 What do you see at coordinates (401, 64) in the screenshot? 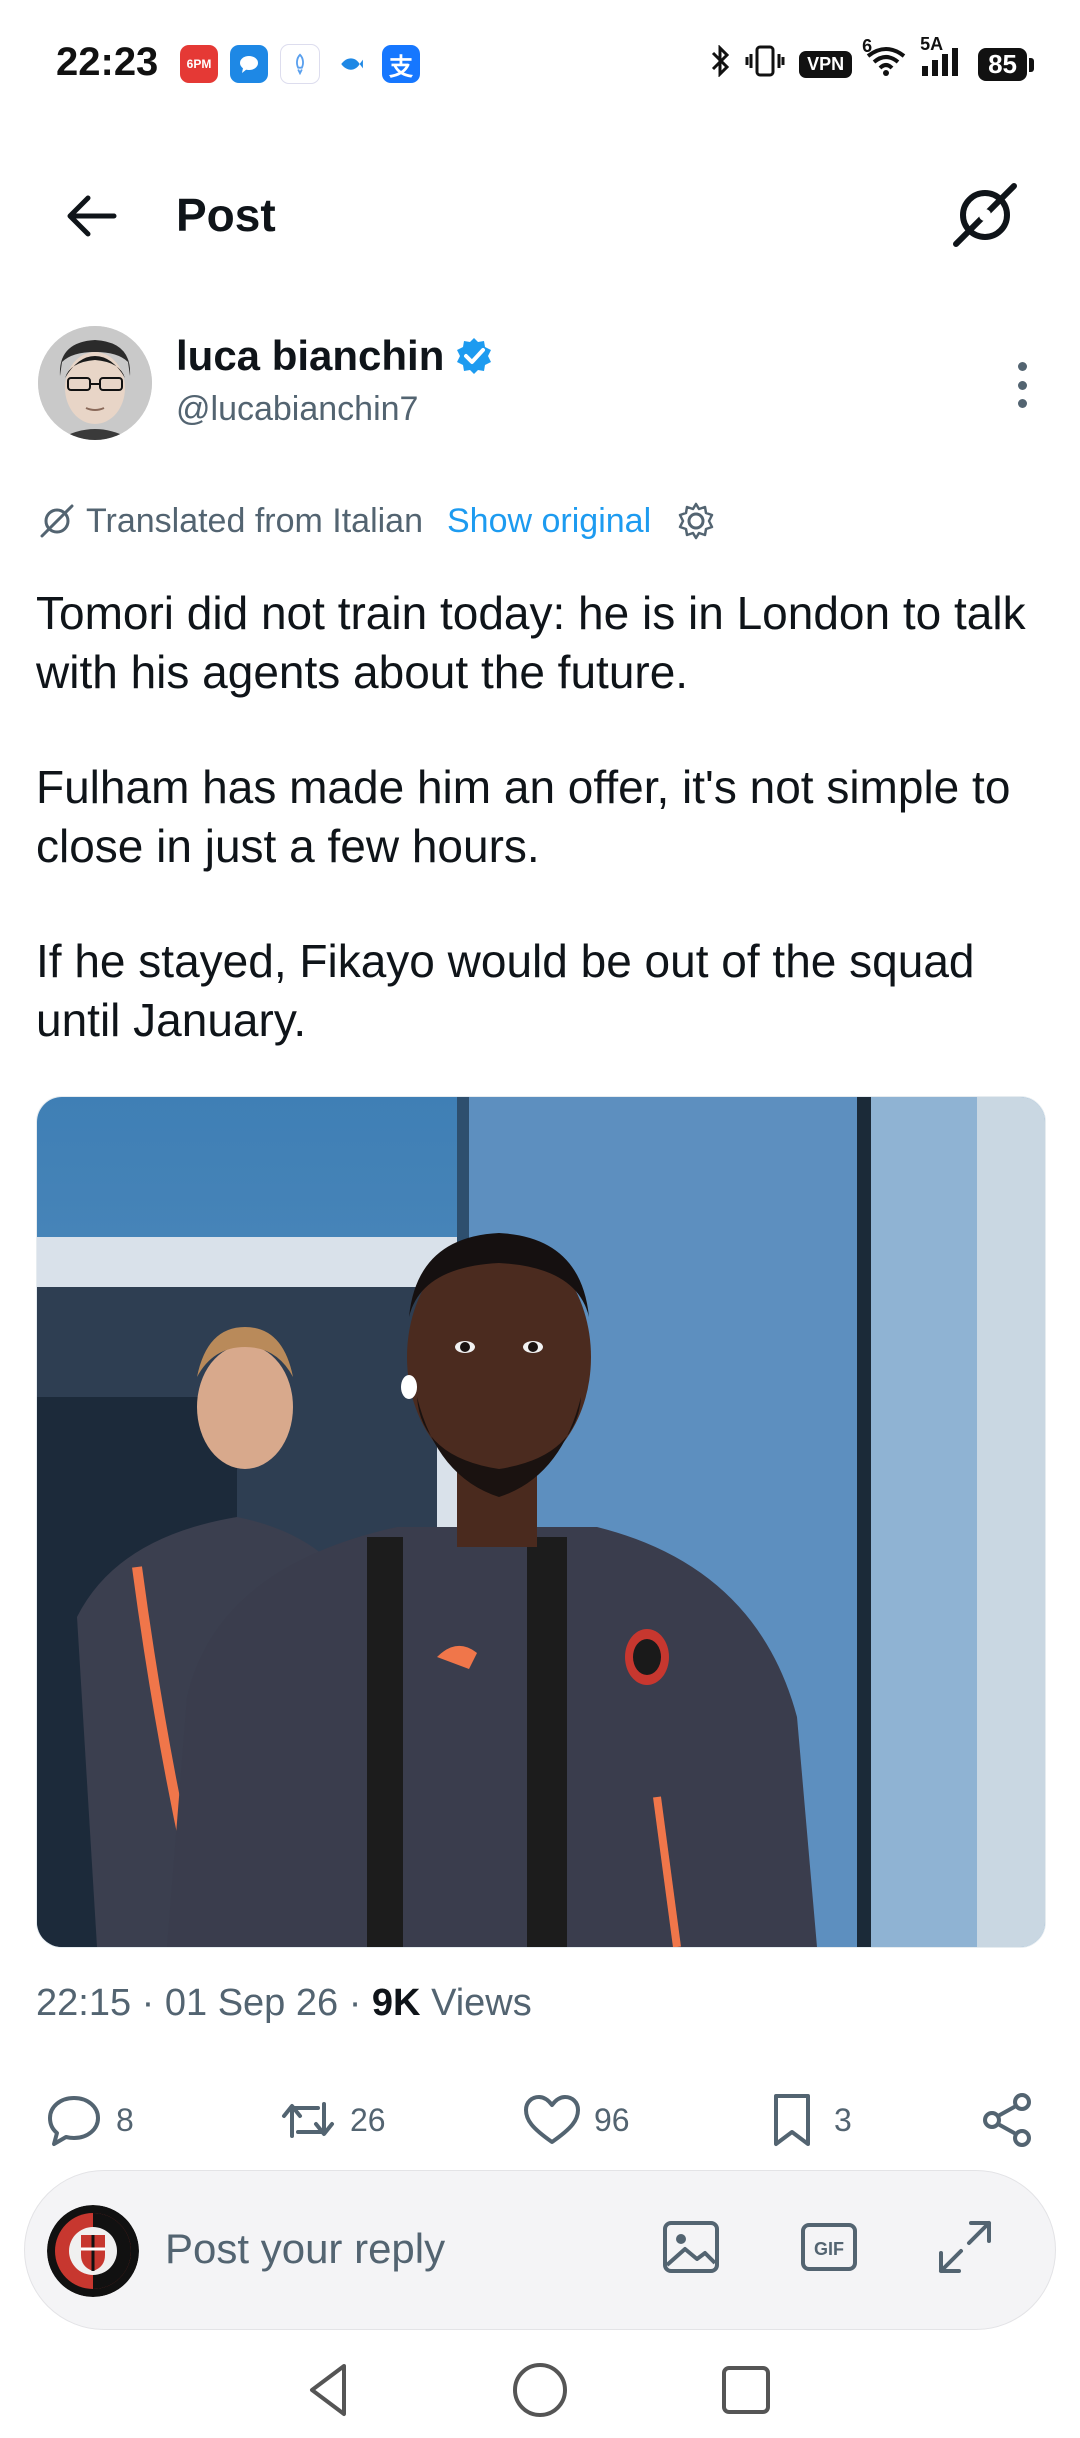
I see `alipay-icon: 支` at bounding box center [401, 64].